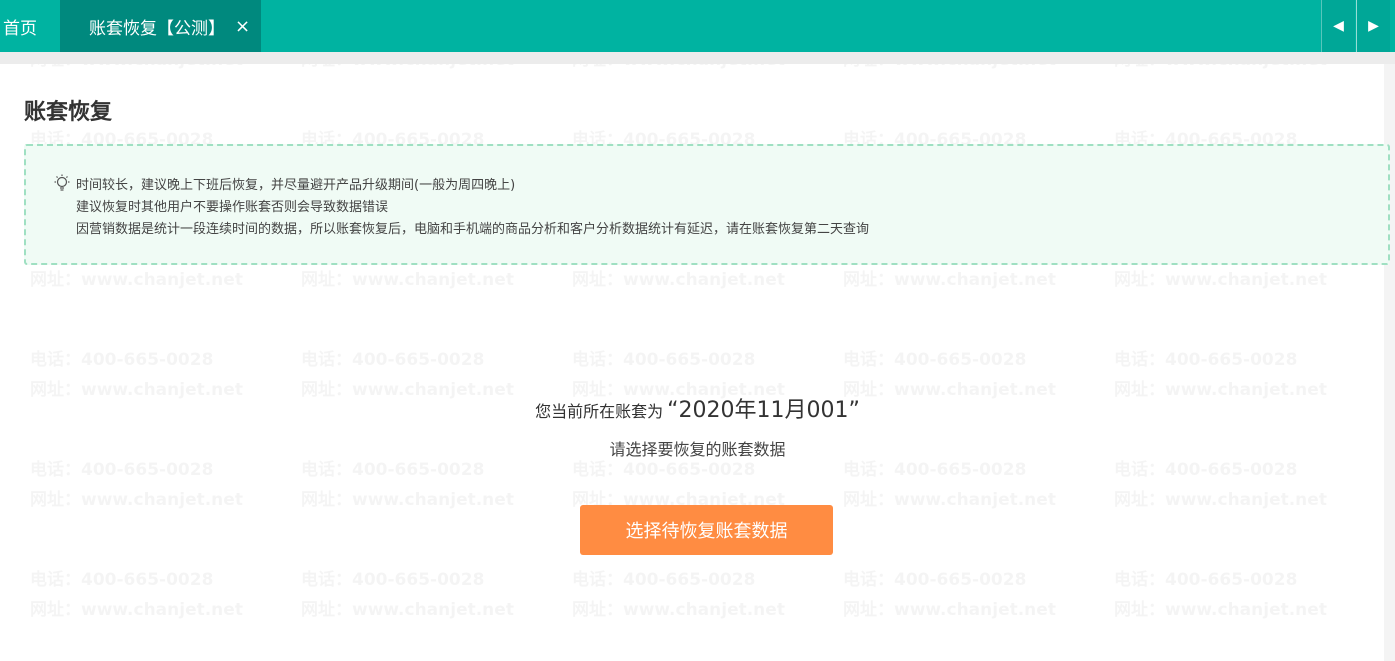 The width and height of the screenshot is (1395, 661). I want to click on tab-home: 首页, so click(30, 26).